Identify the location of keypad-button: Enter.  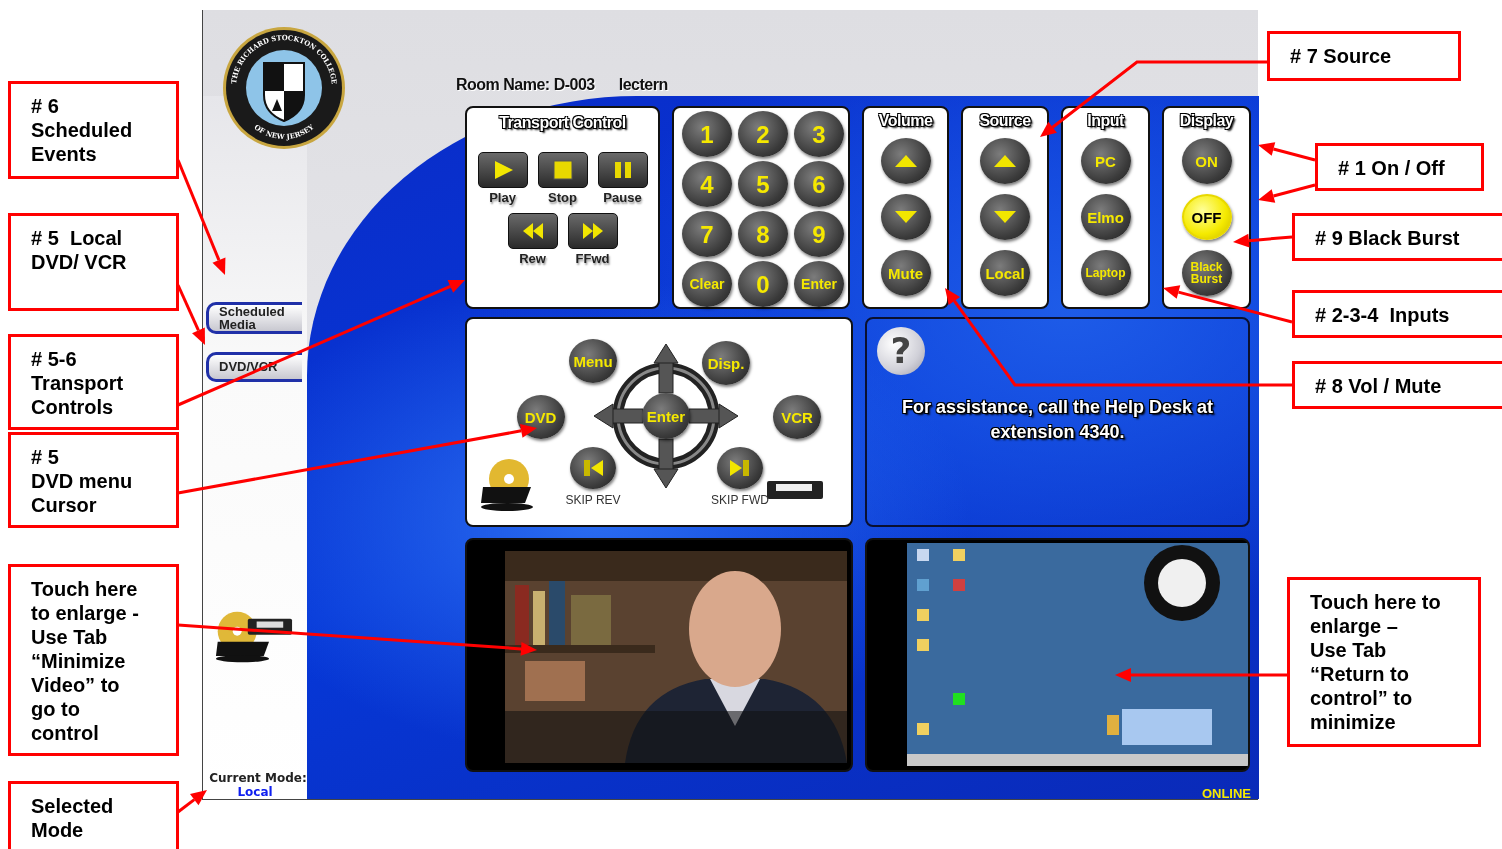
(819, 284).